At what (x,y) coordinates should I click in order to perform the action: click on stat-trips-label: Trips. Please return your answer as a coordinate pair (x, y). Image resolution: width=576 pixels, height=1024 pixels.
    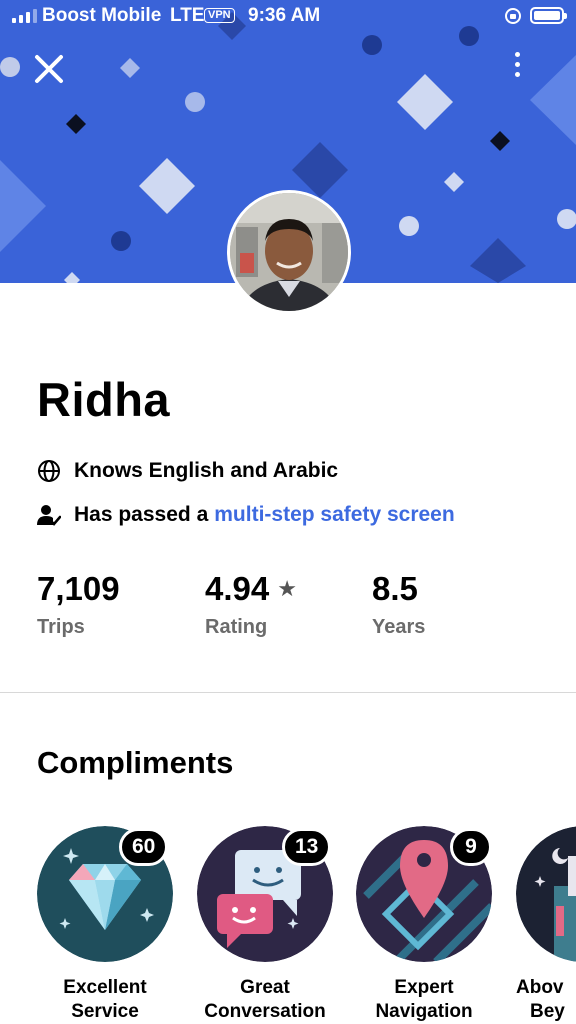
    Looking at the image, I should click on (61, 627).